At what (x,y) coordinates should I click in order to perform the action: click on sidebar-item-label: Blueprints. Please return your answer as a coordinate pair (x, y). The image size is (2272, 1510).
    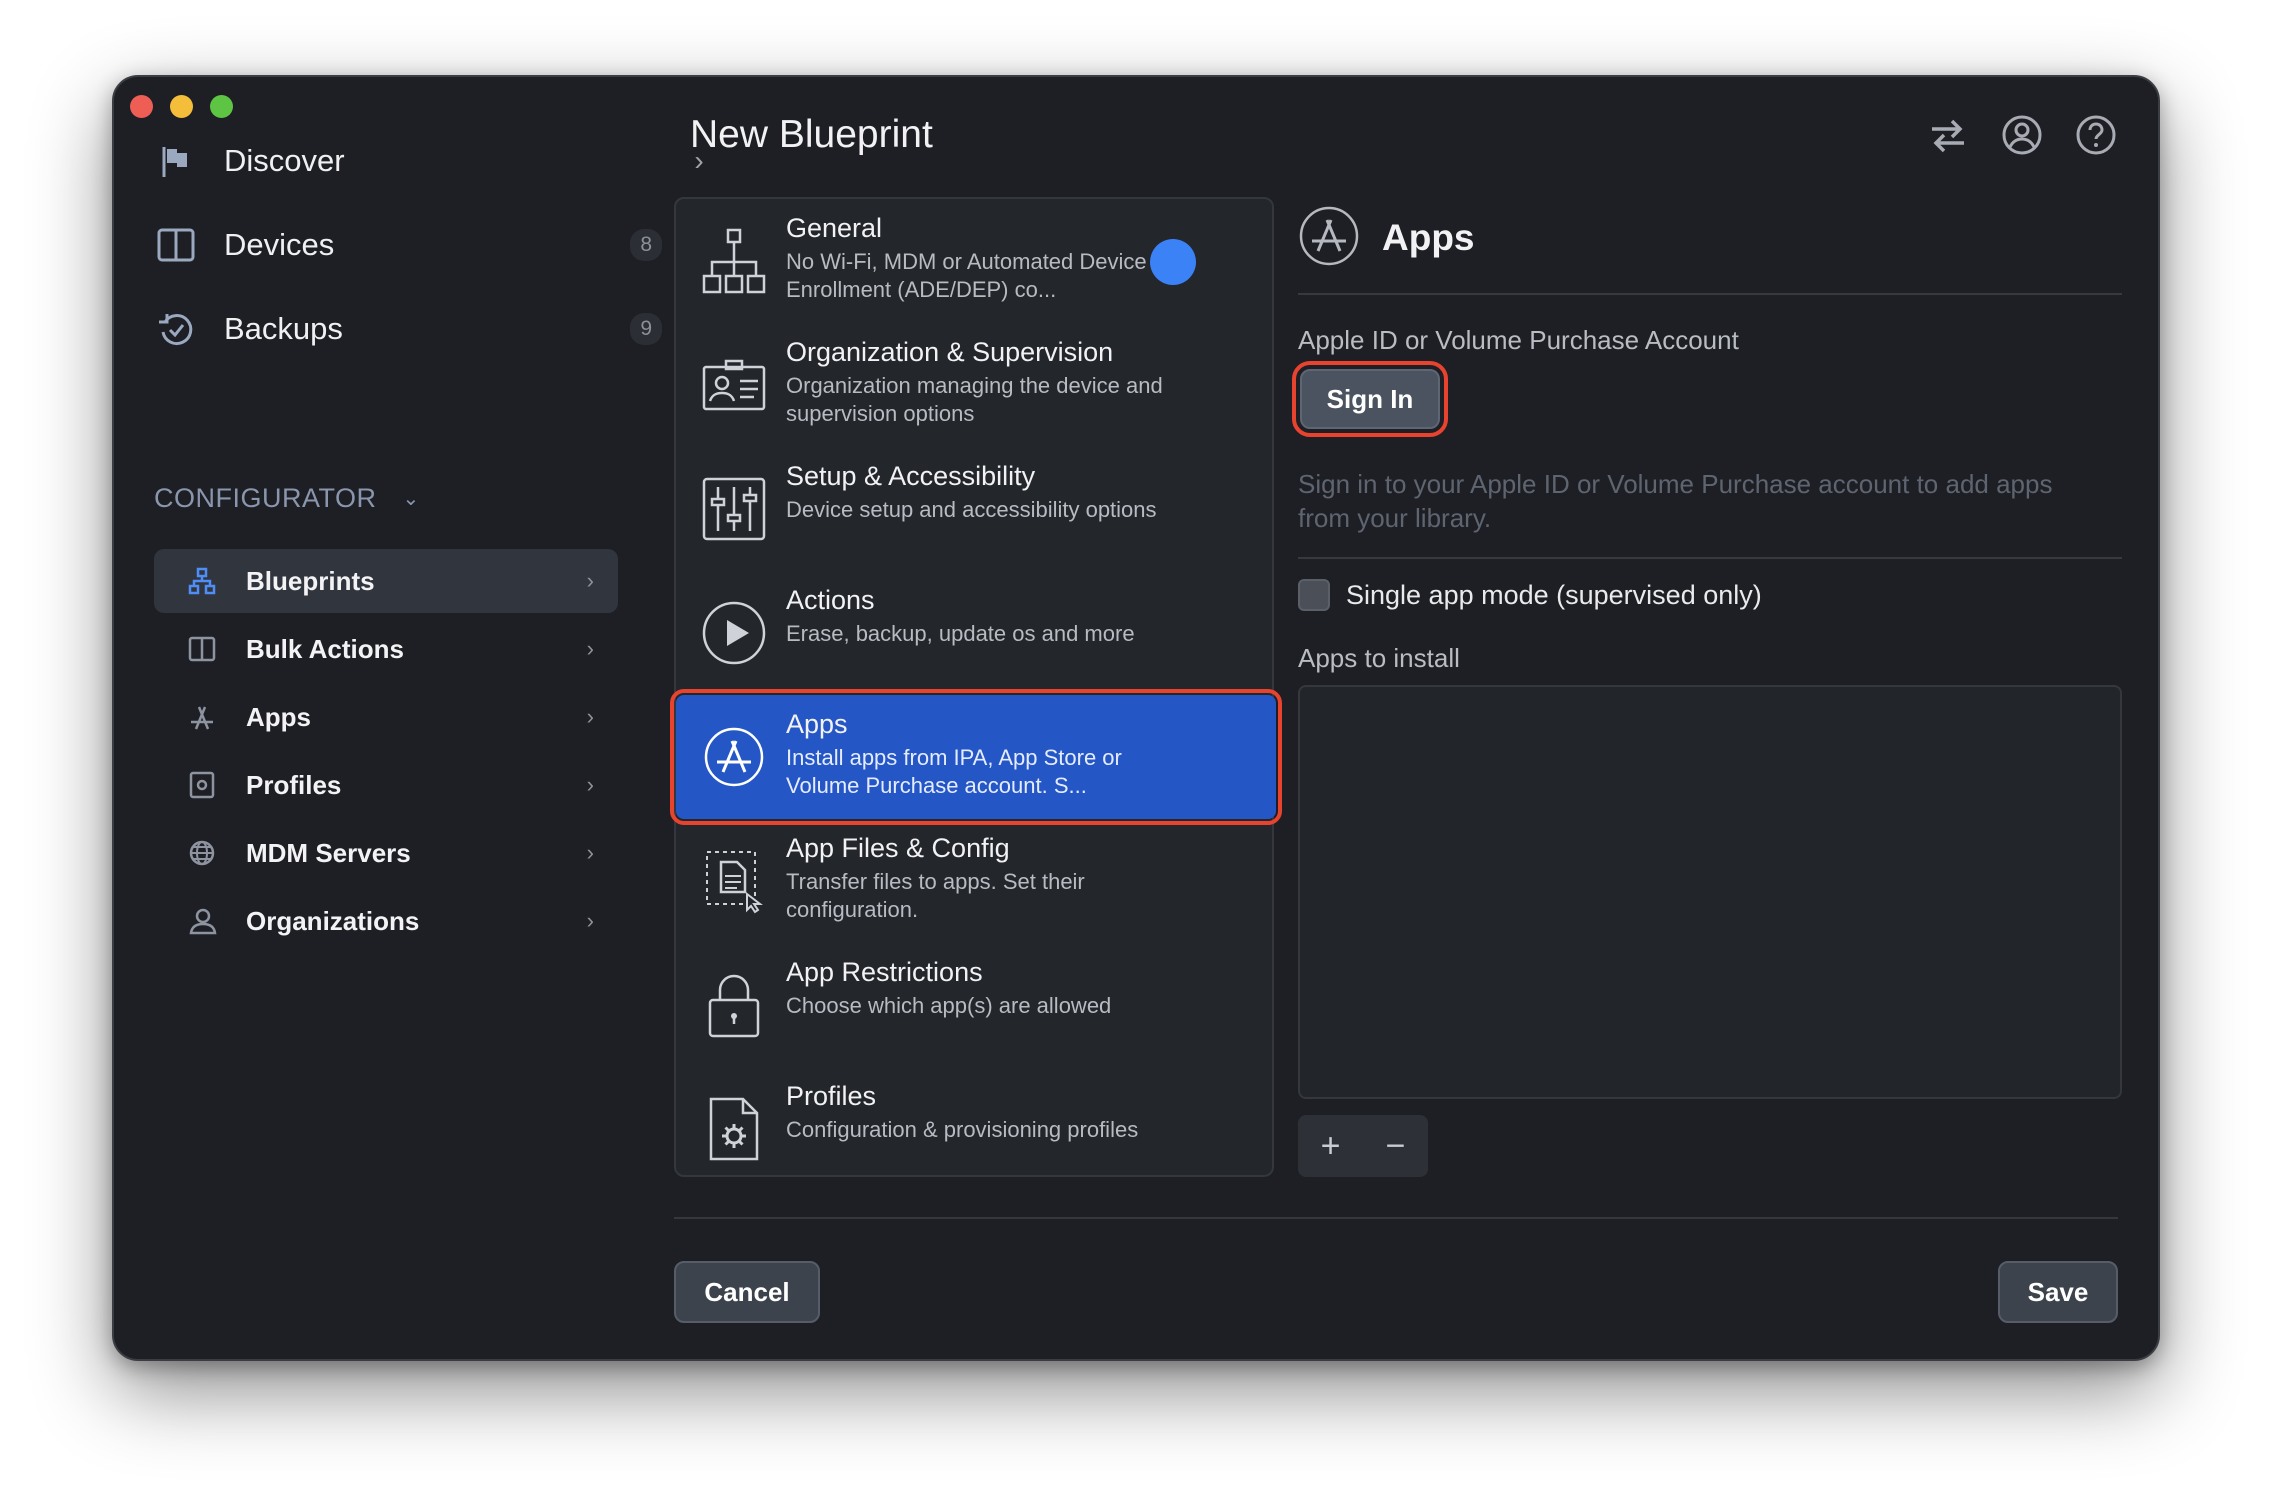
    Looking at the image, I should click on (416, 581).